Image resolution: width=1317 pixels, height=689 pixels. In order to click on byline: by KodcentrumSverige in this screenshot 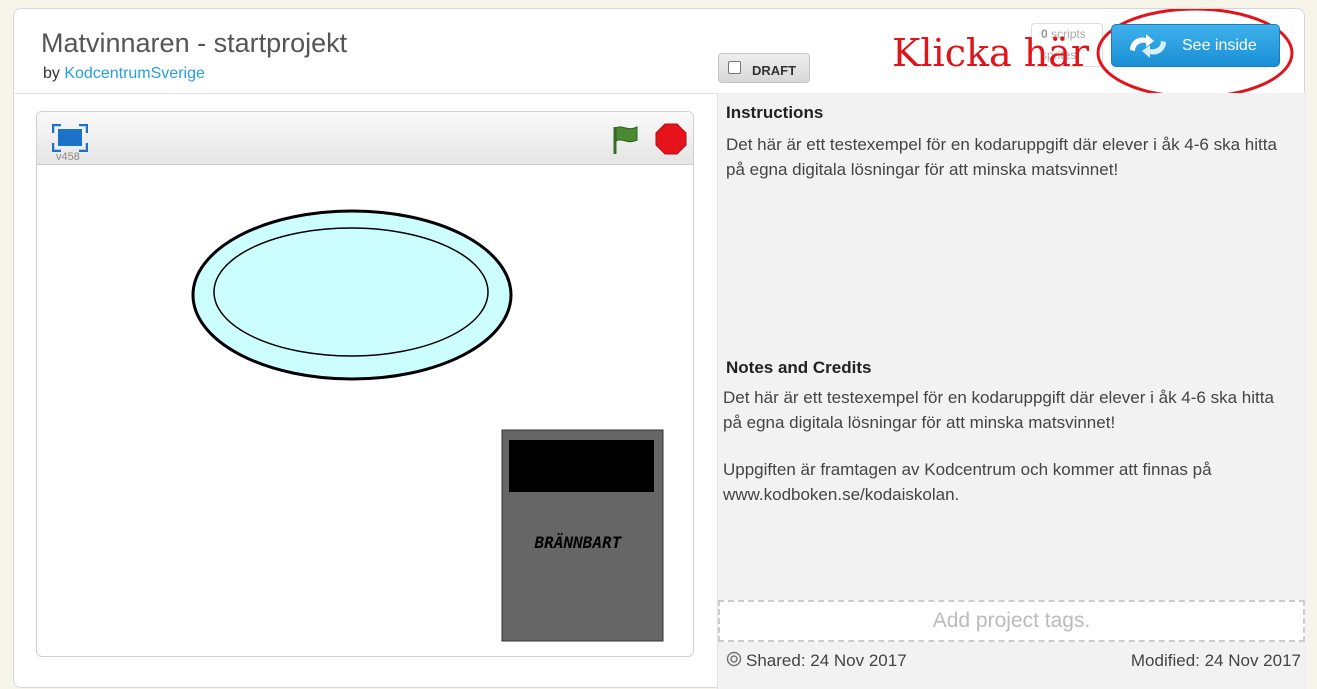, I will do `click(124, 74)`.